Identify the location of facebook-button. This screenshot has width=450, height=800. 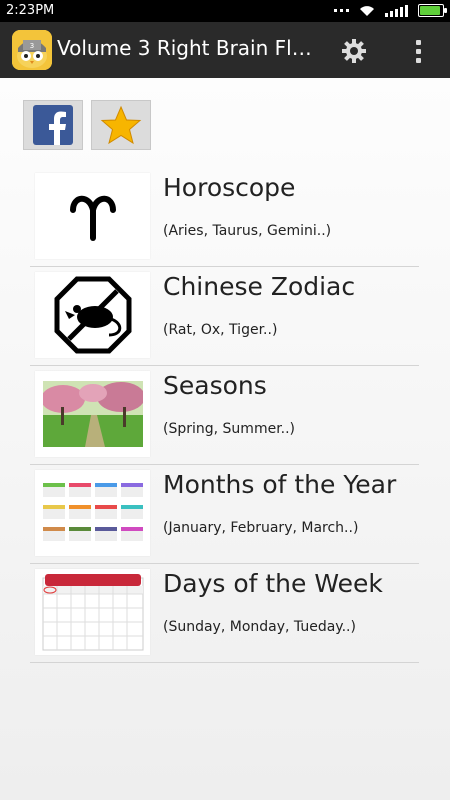
(53, 125).